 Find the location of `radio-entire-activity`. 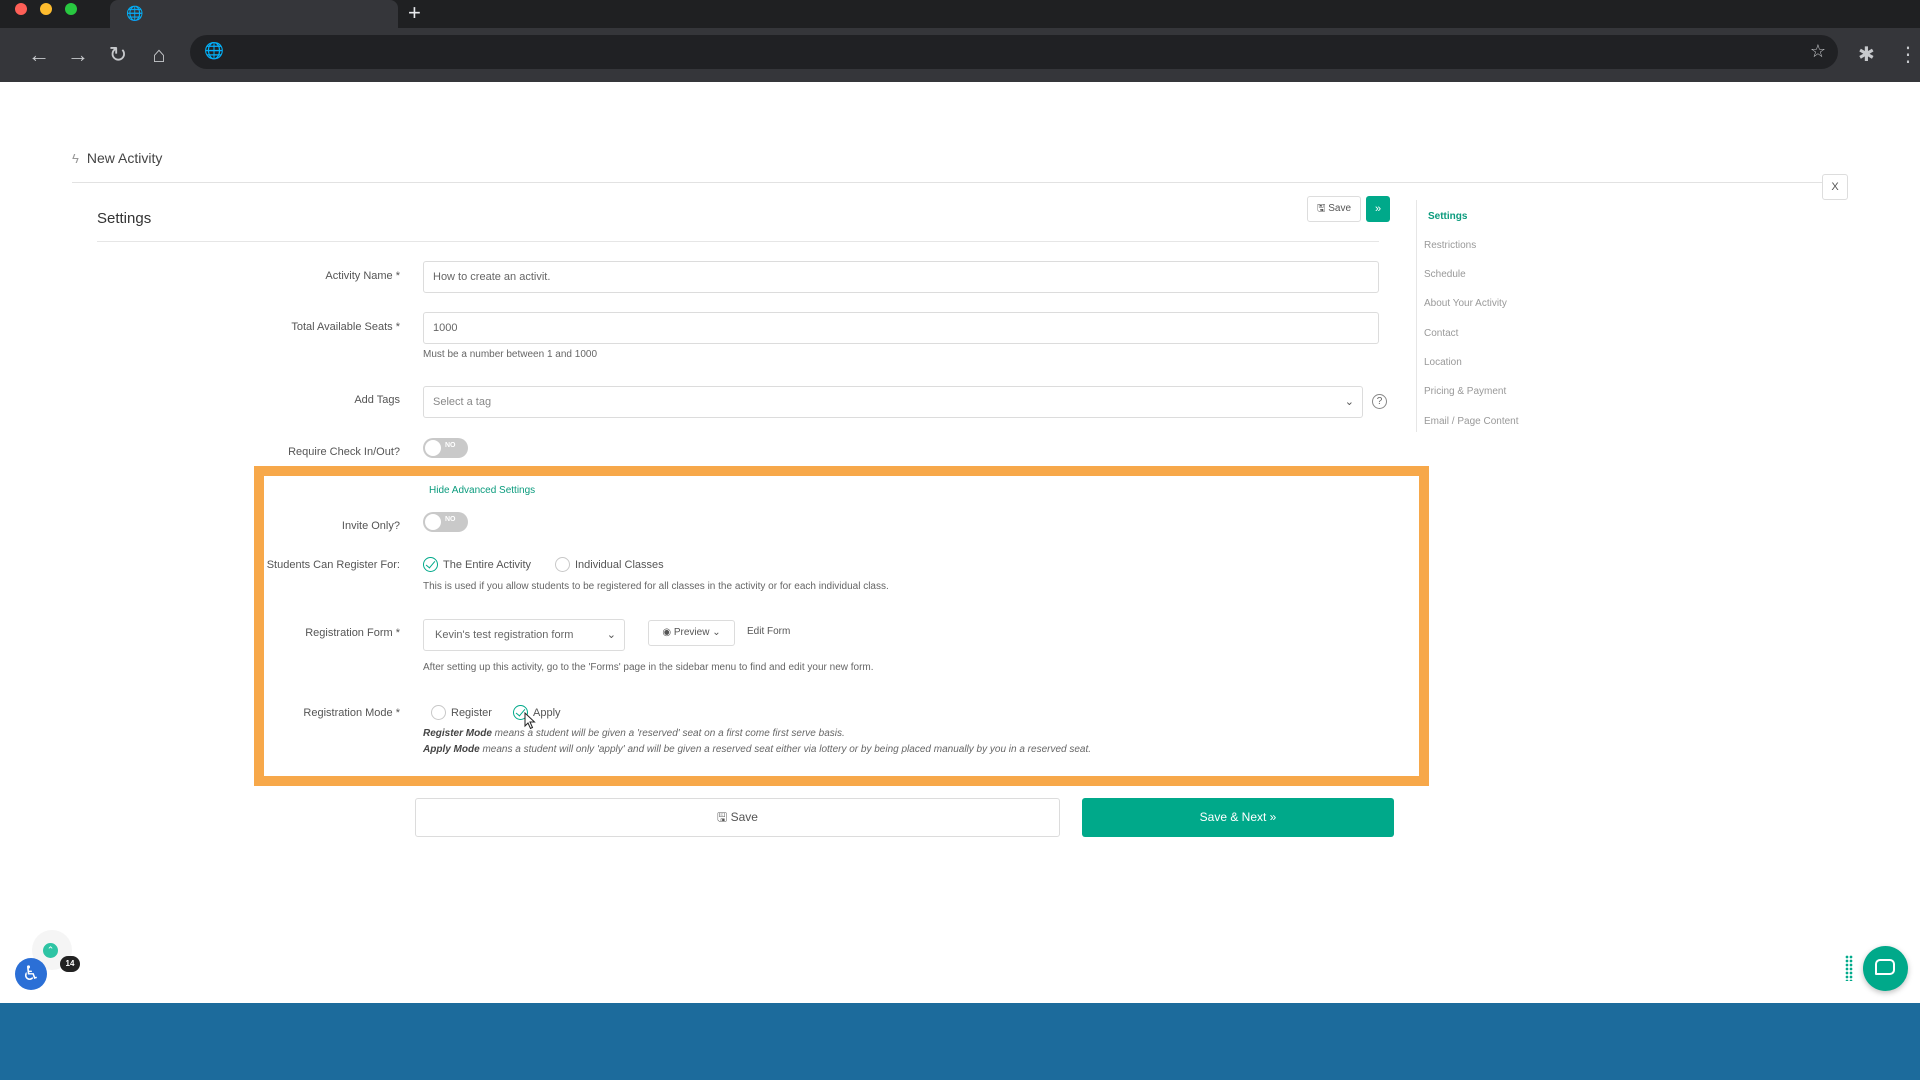

radio-entire-activity is located at coordinates (430, 564).